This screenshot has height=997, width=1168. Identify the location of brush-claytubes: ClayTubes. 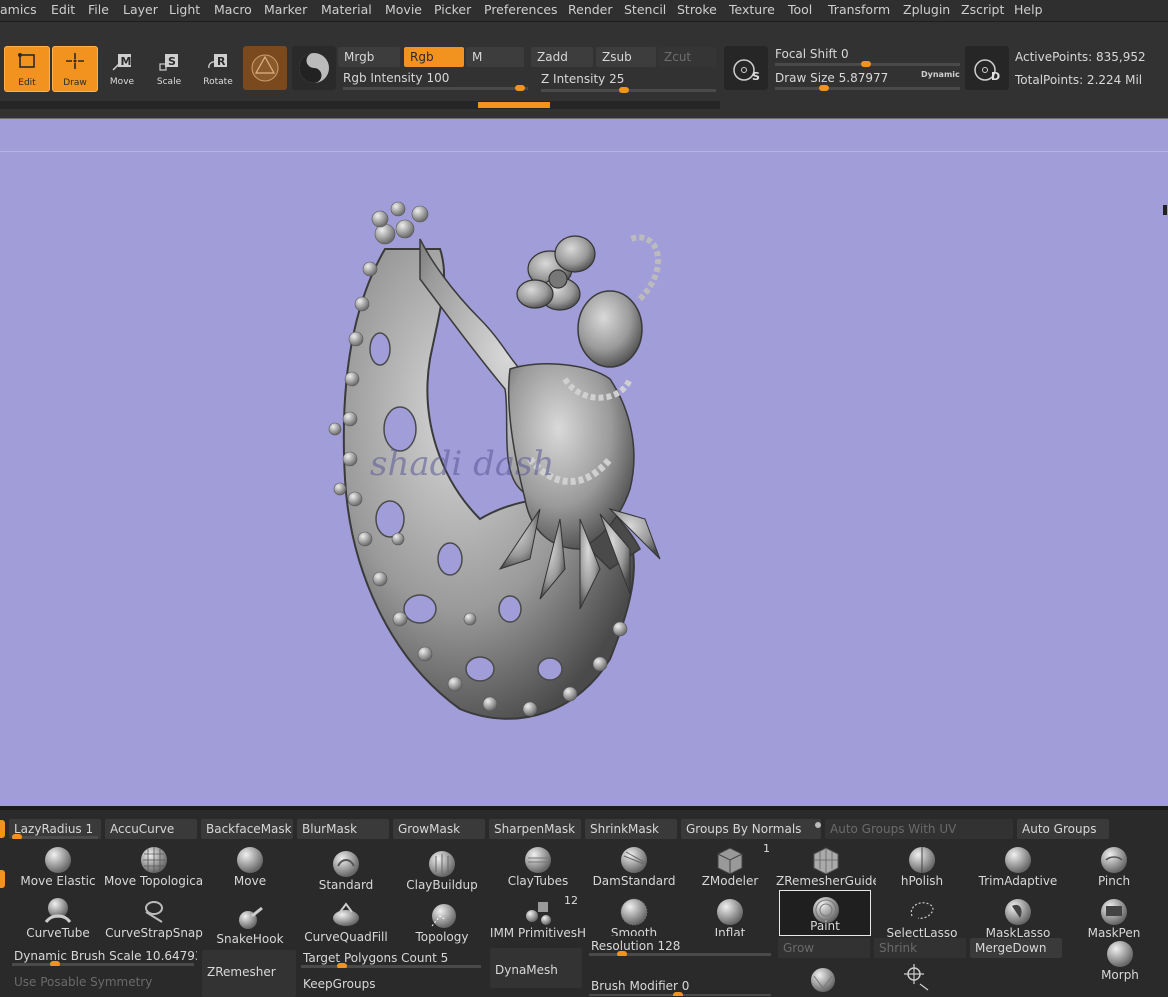
(538, 865).